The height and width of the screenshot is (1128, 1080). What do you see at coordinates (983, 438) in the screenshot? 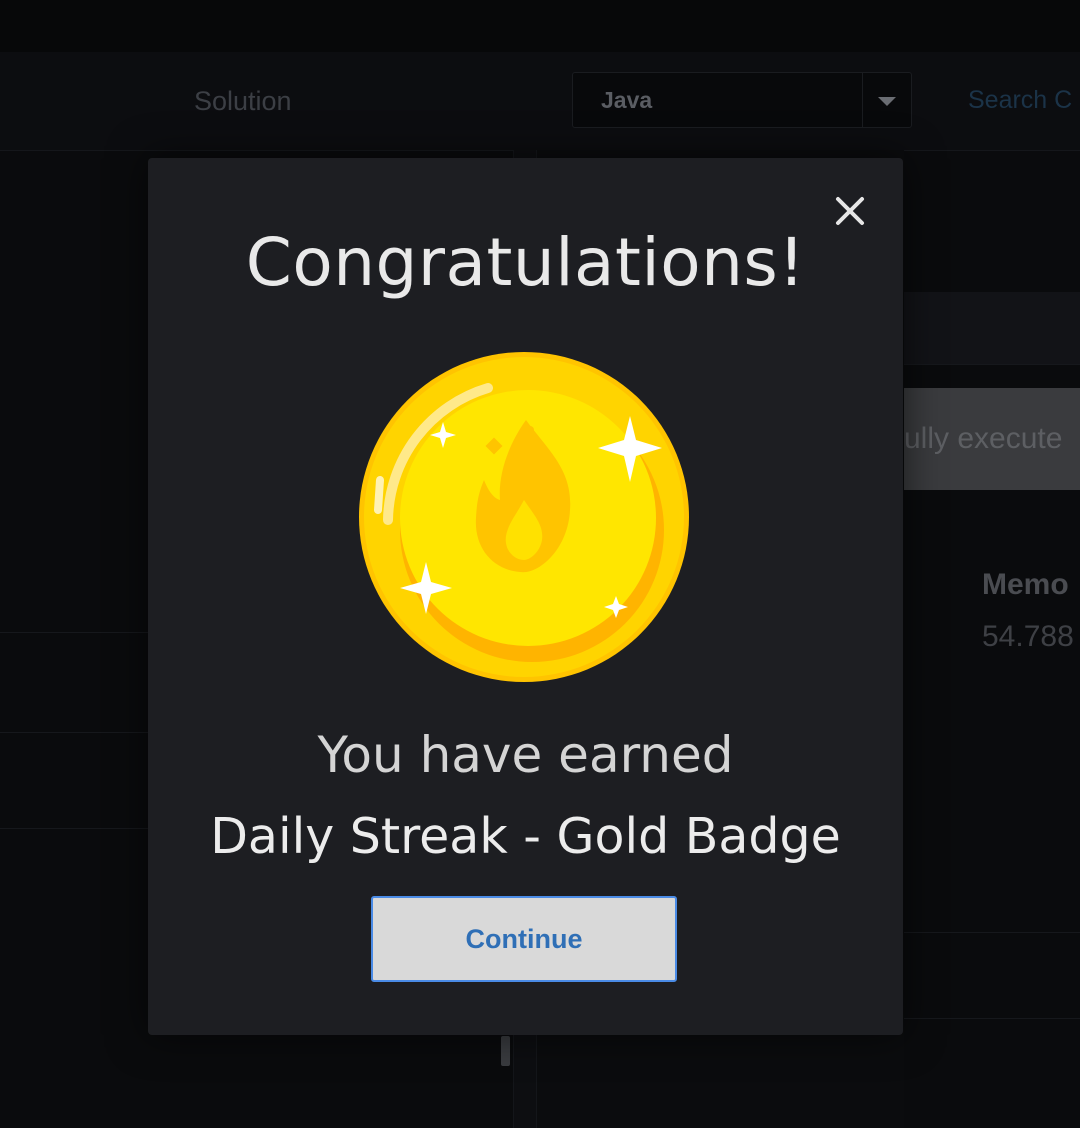
I see `result-text: ully execute` at bounding box center [983, 438].